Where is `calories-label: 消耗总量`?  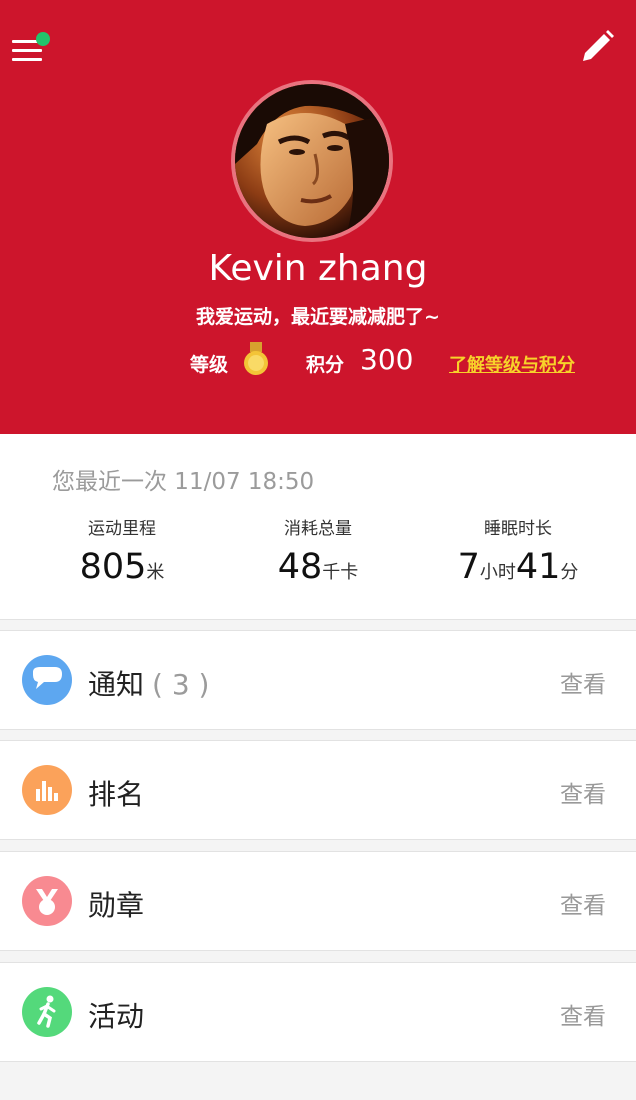 calories-label: 消耗总量 is located at coordinates (318, 529).